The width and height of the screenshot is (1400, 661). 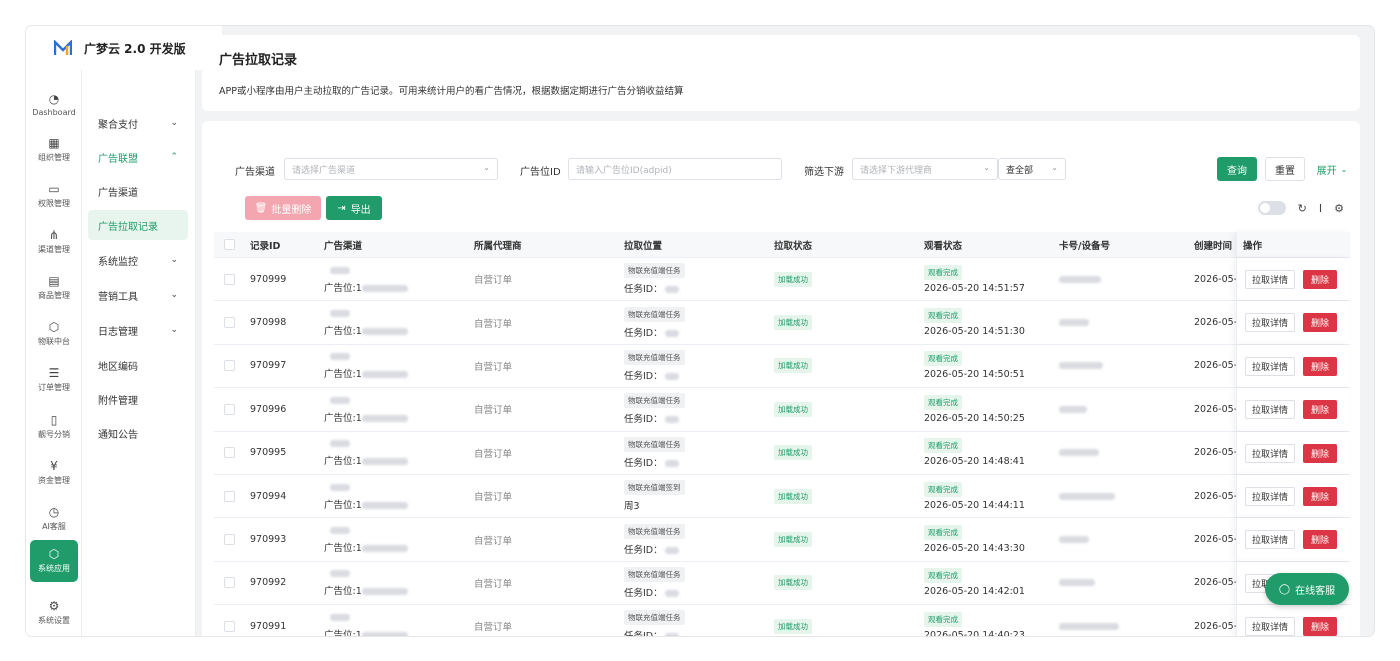 I want to click on batch-delete-button: 🗑 批量删除, so click(x=283, y=208).